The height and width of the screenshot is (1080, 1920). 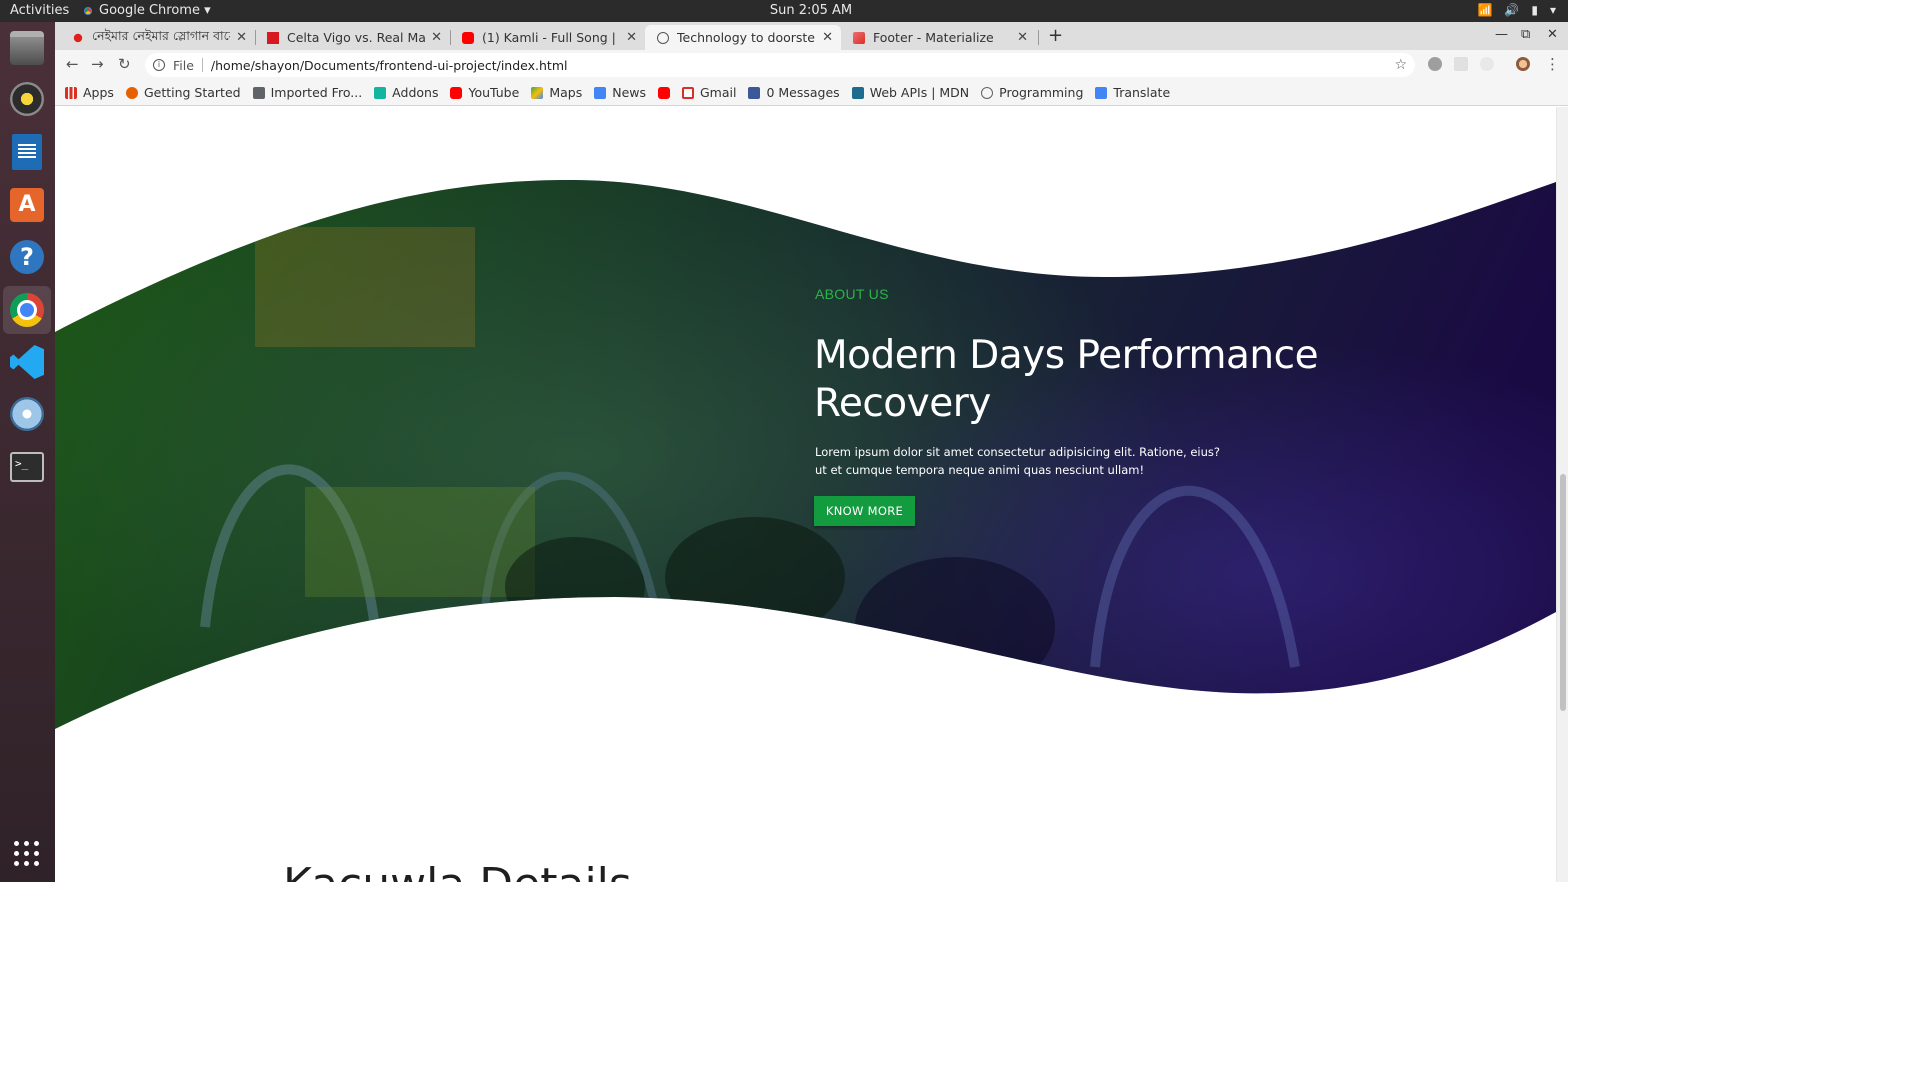 What do you see at coordinates (97, 64) in the screenshot?
I see `forward-button: →` at bounding box center [97, 64].